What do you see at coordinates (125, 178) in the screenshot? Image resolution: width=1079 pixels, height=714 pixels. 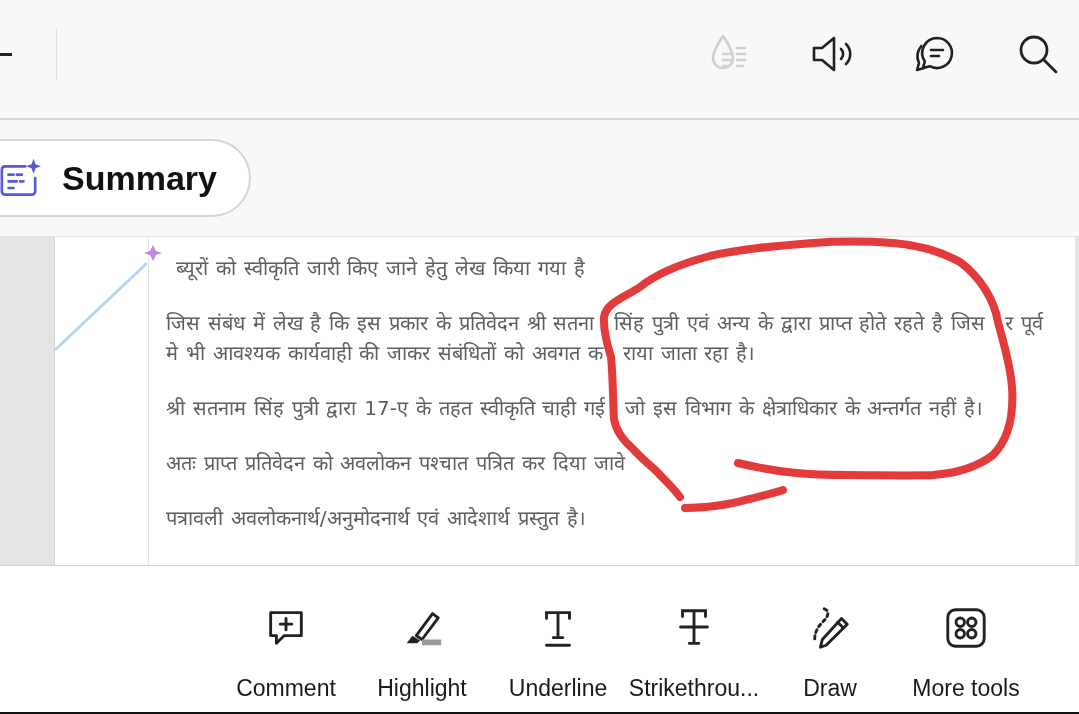 I see `summary-button: Summary` at bounding box center [125, 178].